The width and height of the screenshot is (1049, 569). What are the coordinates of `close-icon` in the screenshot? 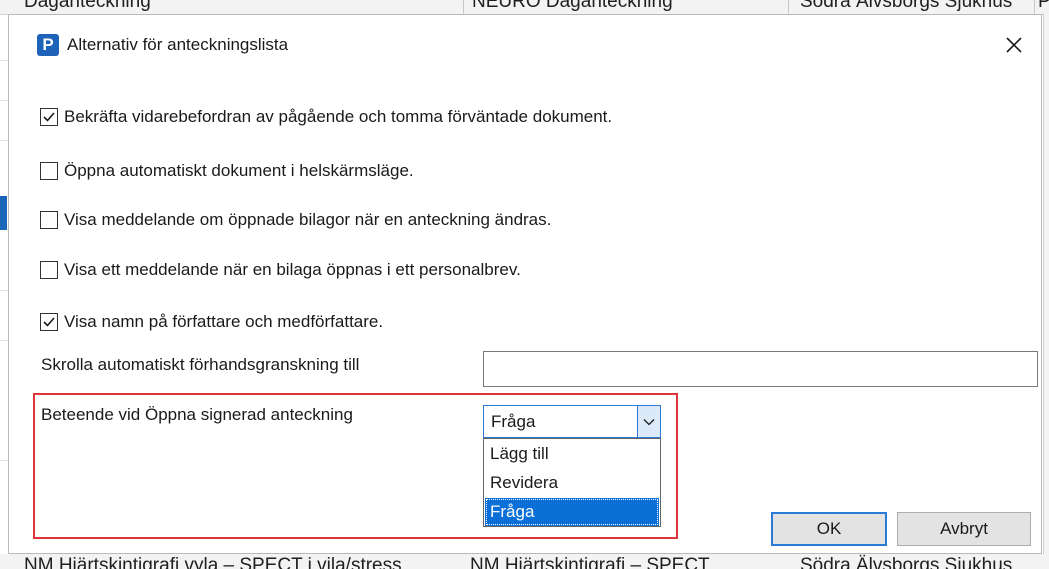 It's located at (1014, 45).